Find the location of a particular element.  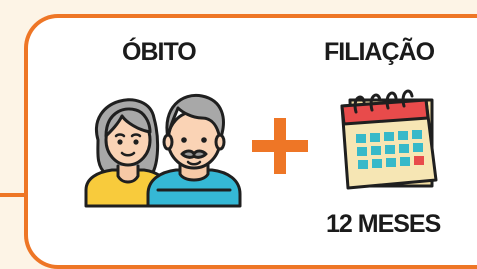

calendar-icon is located at coordinates (389, 139).